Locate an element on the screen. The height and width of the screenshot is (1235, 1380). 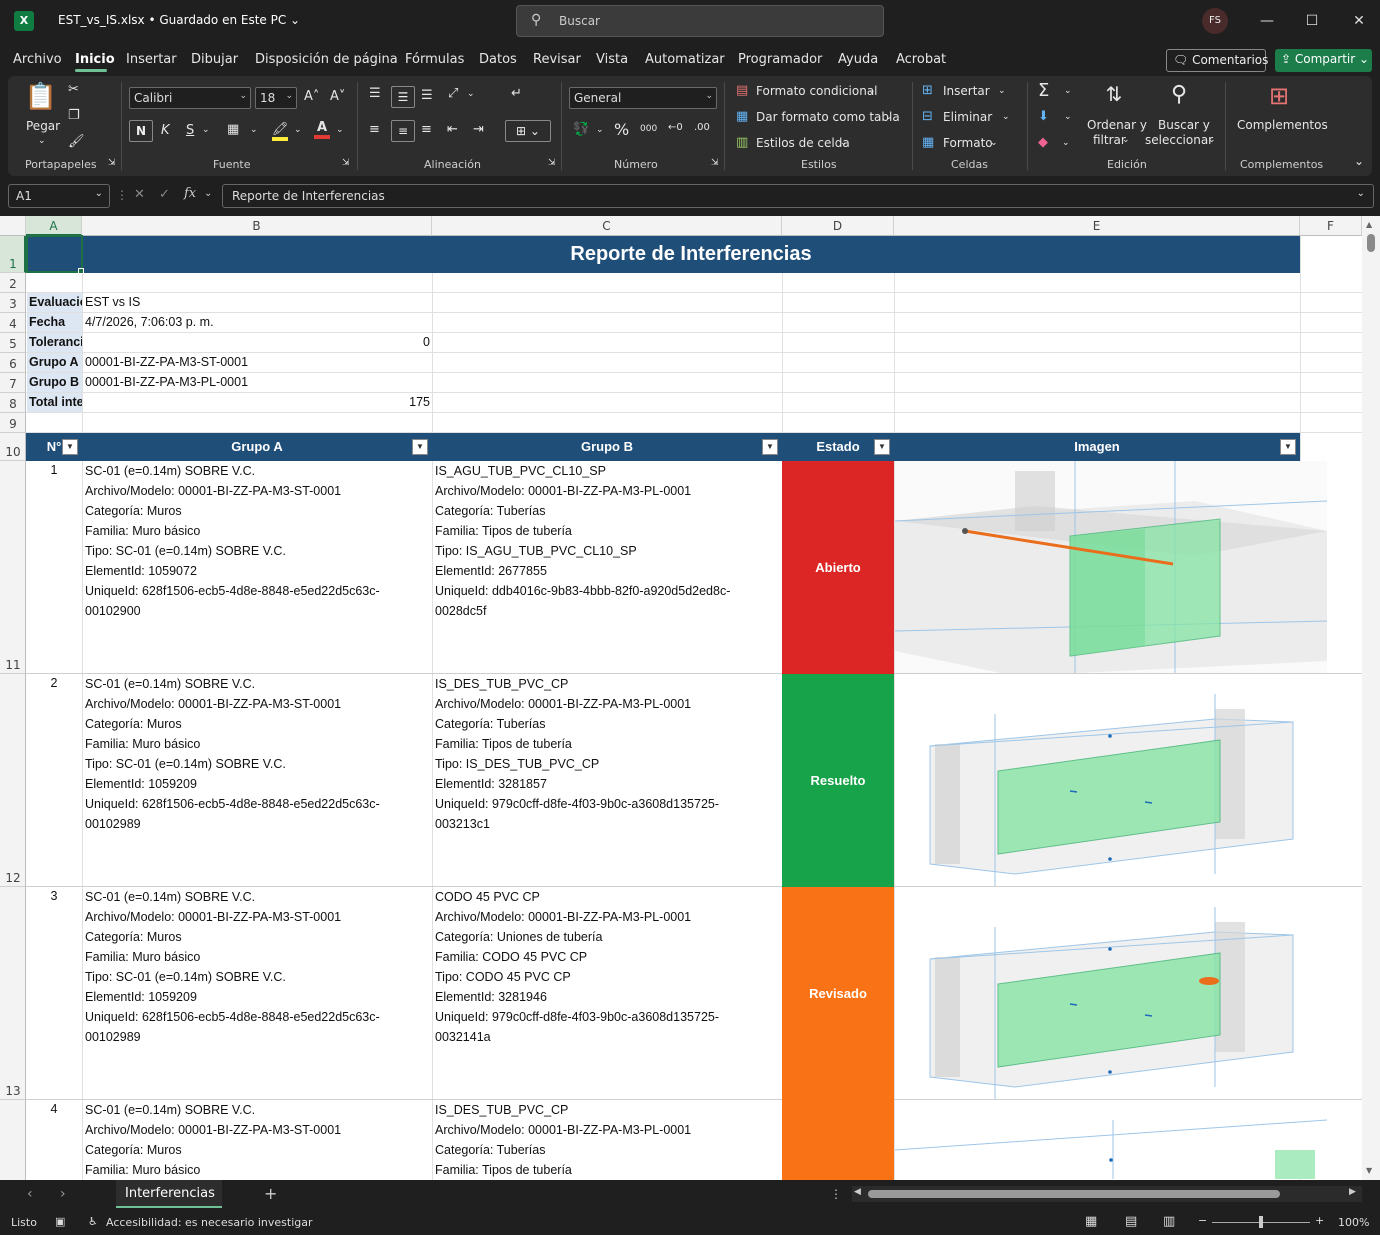
meta-label: Tolerancia is located at coordinates (54, 342).